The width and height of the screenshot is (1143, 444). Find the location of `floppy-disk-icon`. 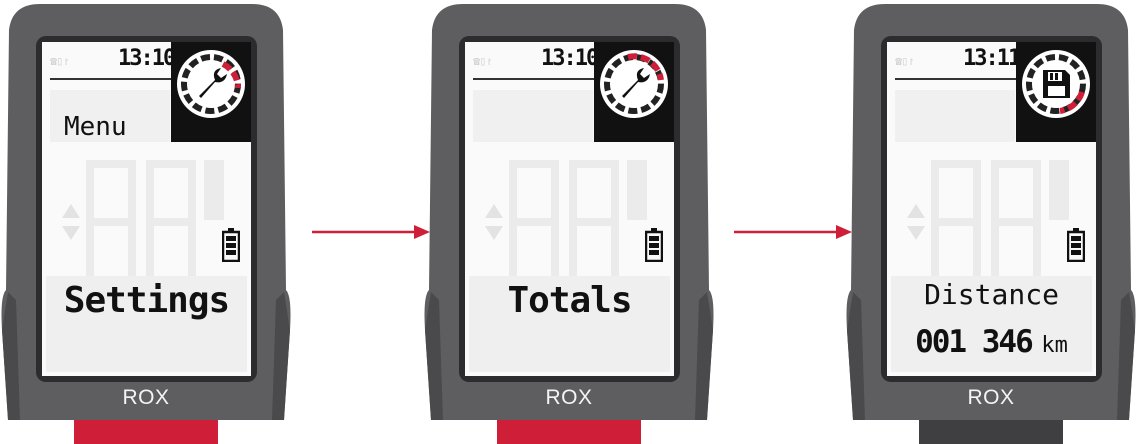

floppy-disk-icon is located at coordinates (1056, 84).